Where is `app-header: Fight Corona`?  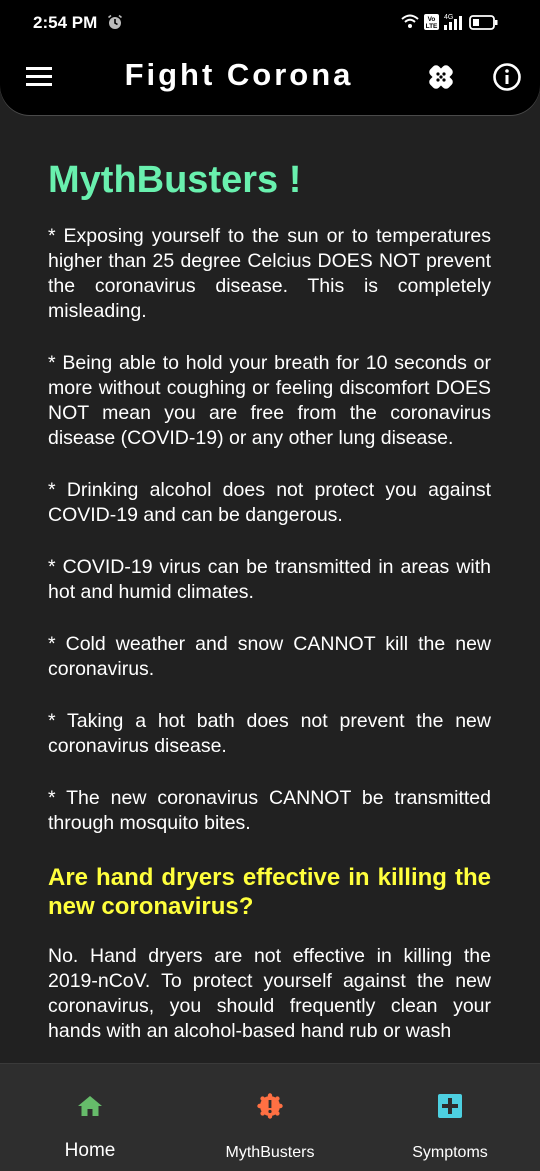
app-header: Fight Corona is located at coordinates (270, 77).